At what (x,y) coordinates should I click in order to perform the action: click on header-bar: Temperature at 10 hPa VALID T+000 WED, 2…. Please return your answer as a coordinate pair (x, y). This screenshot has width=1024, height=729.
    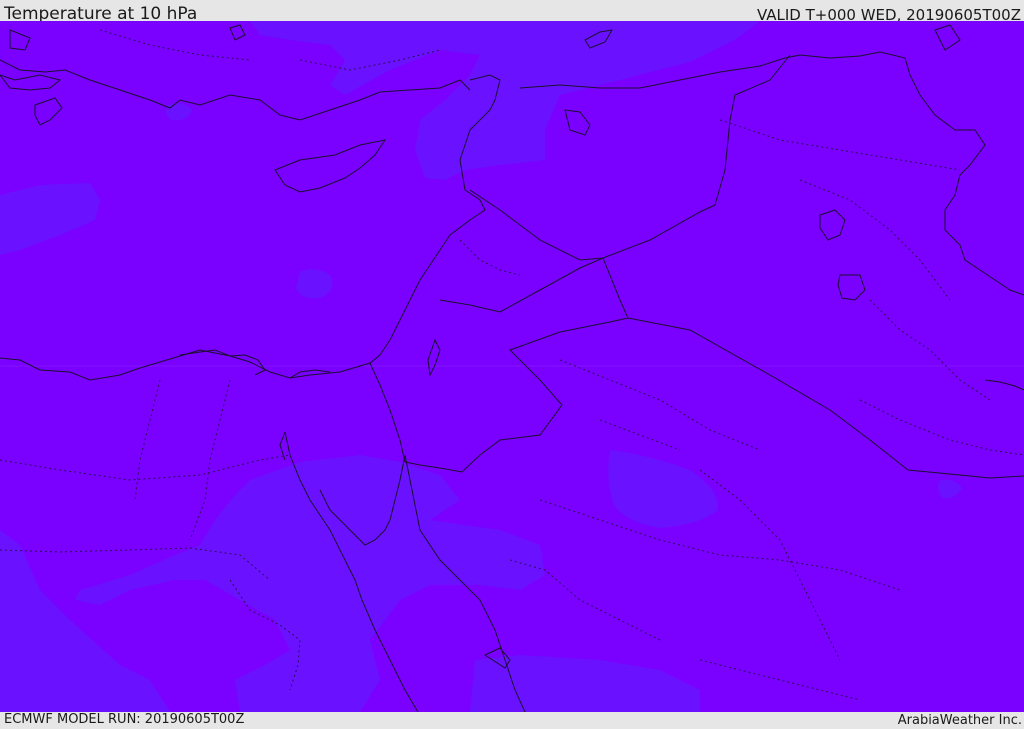
    Looking at the image, I should click on (512, 12).